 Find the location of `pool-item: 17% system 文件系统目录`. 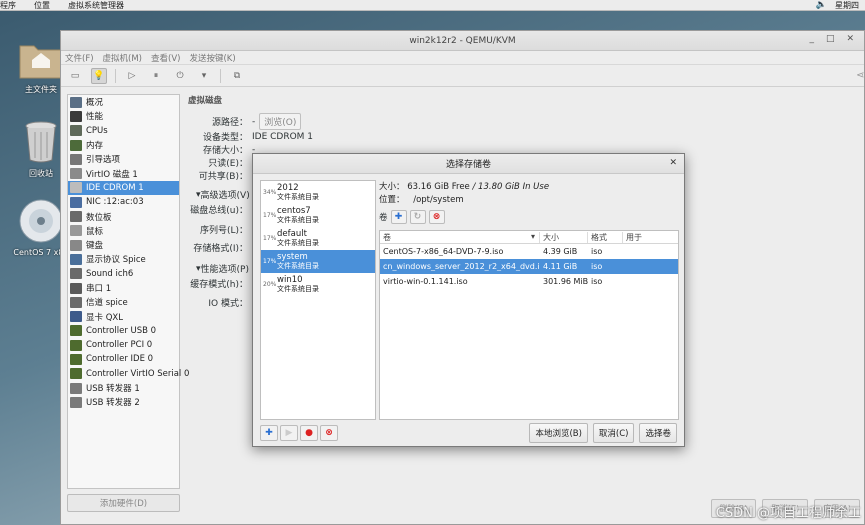

pool-item: 17% system 文件系统目录 is located at coordinates (318, 261).